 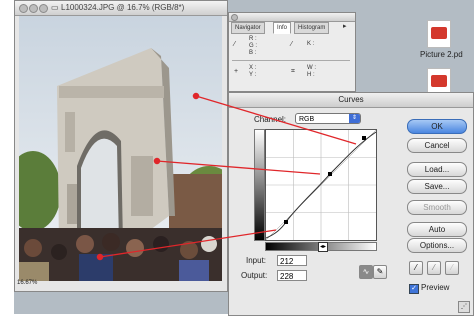 I want to click on image-window-titlebar: ▭ L1000324.JPG @ 16.7% (RGB/8*), so click(x=121, y=8).